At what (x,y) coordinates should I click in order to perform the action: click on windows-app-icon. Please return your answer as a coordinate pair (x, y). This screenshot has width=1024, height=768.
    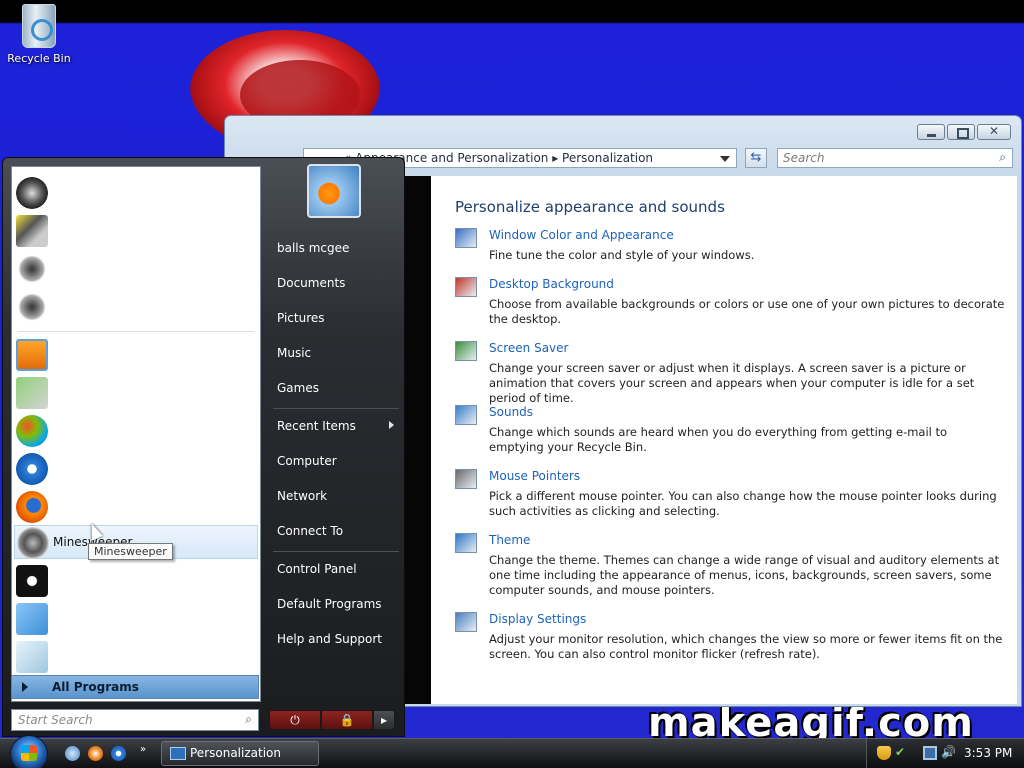
    Looking at the image, I should click on (32, 619).